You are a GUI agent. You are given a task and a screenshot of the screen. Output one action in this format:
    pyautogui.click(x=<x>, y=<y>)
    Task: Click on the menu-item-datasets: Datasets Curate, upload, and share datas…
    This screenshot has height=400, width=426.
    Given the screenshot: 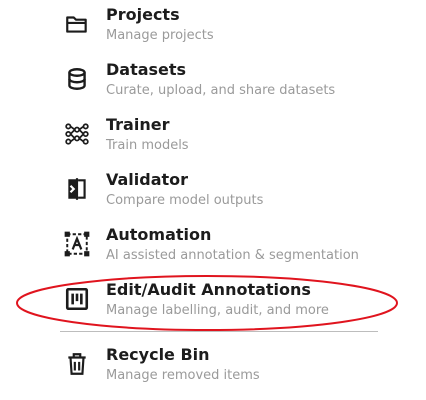 What is the action you would take?
    pyautogui.click(x=225, y=80)
    